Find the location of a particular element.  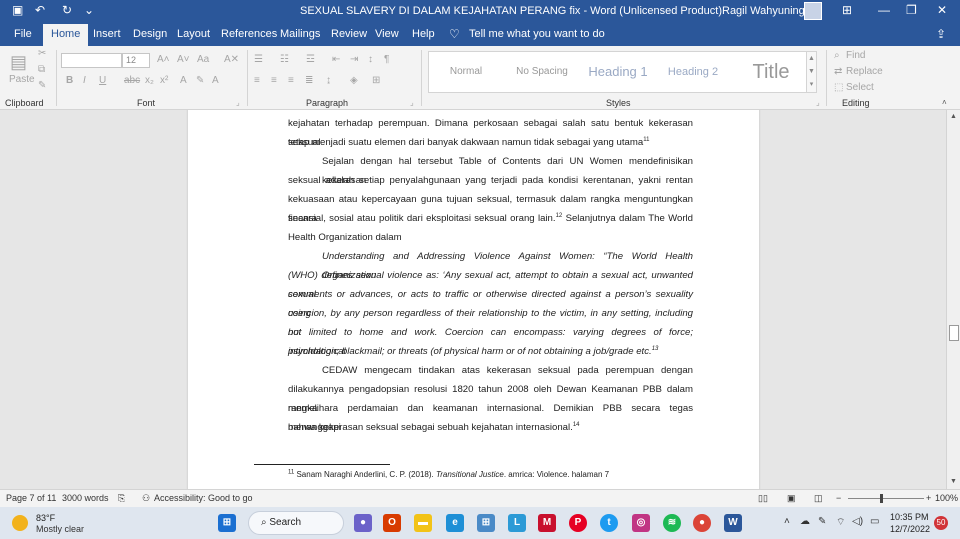

scroll-down-icon: ▼ is located at coordinates (953, 481).